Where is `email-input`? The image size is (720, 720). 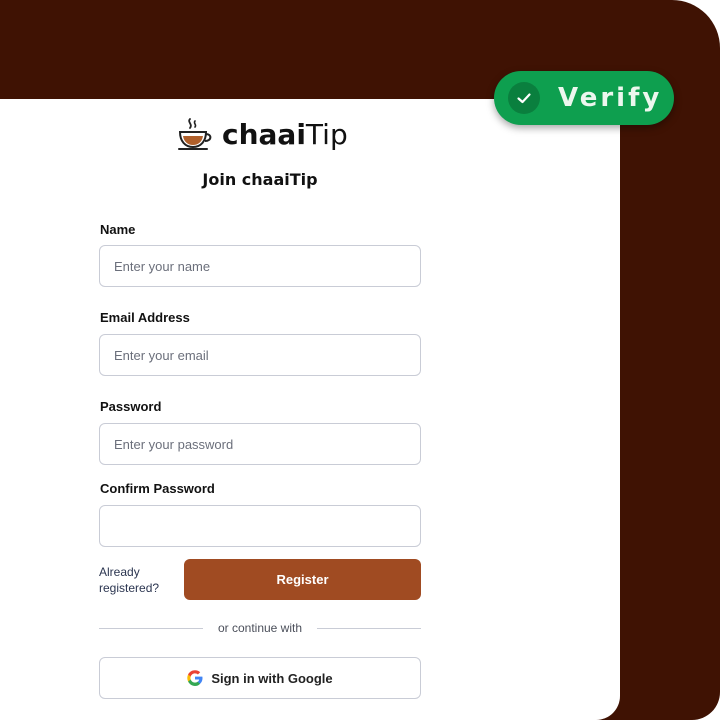
email-input is located at coordinates (260, 355).